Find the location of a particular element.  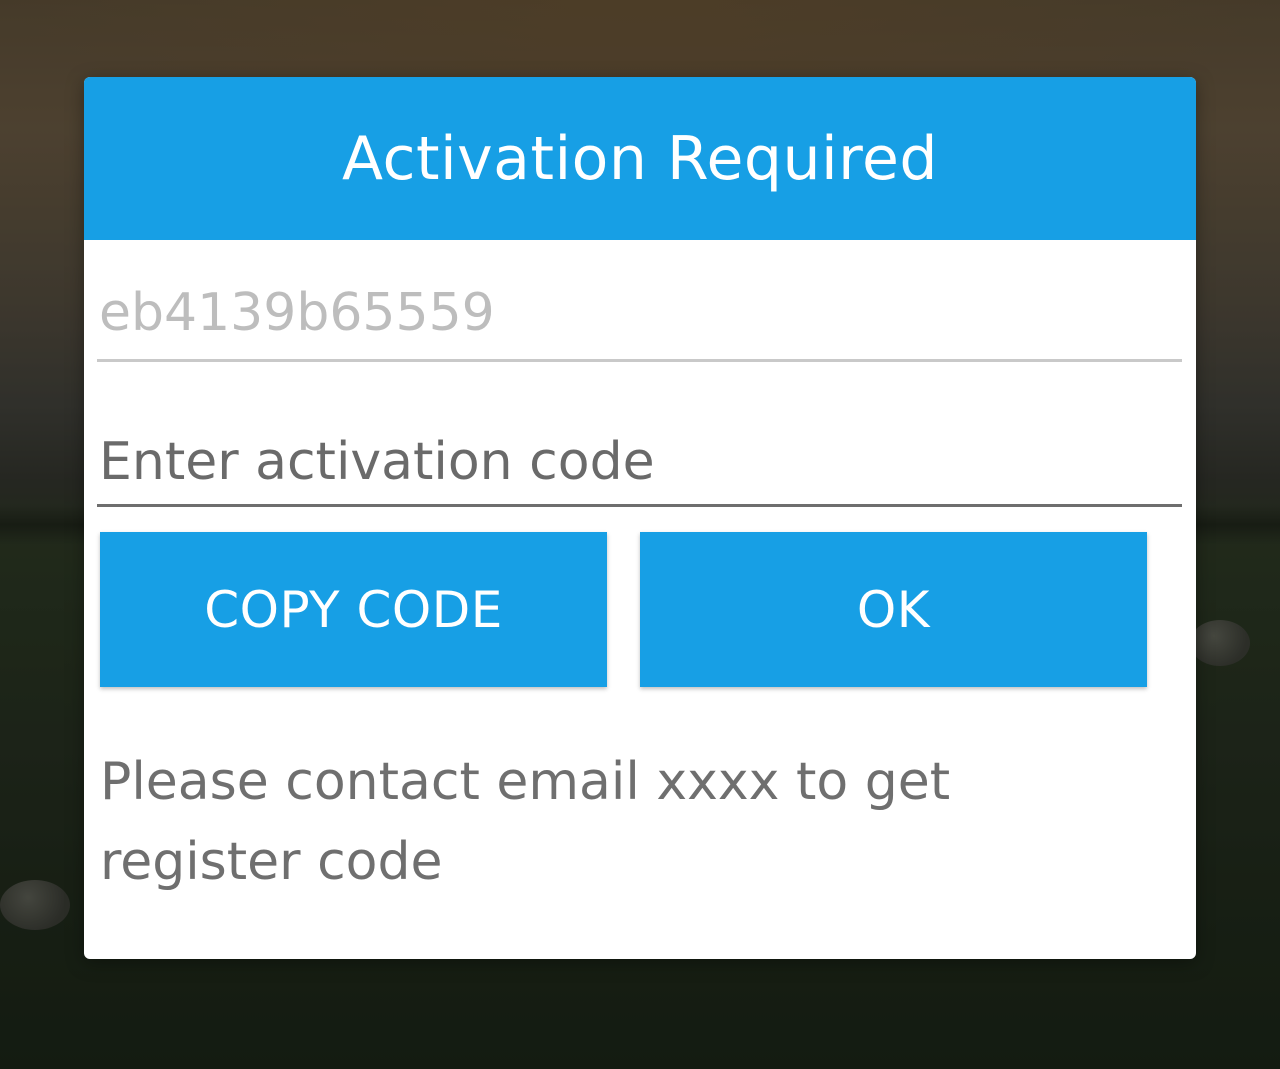

device-code-text: eb4139b65559 is located at coordinates (297, 313).